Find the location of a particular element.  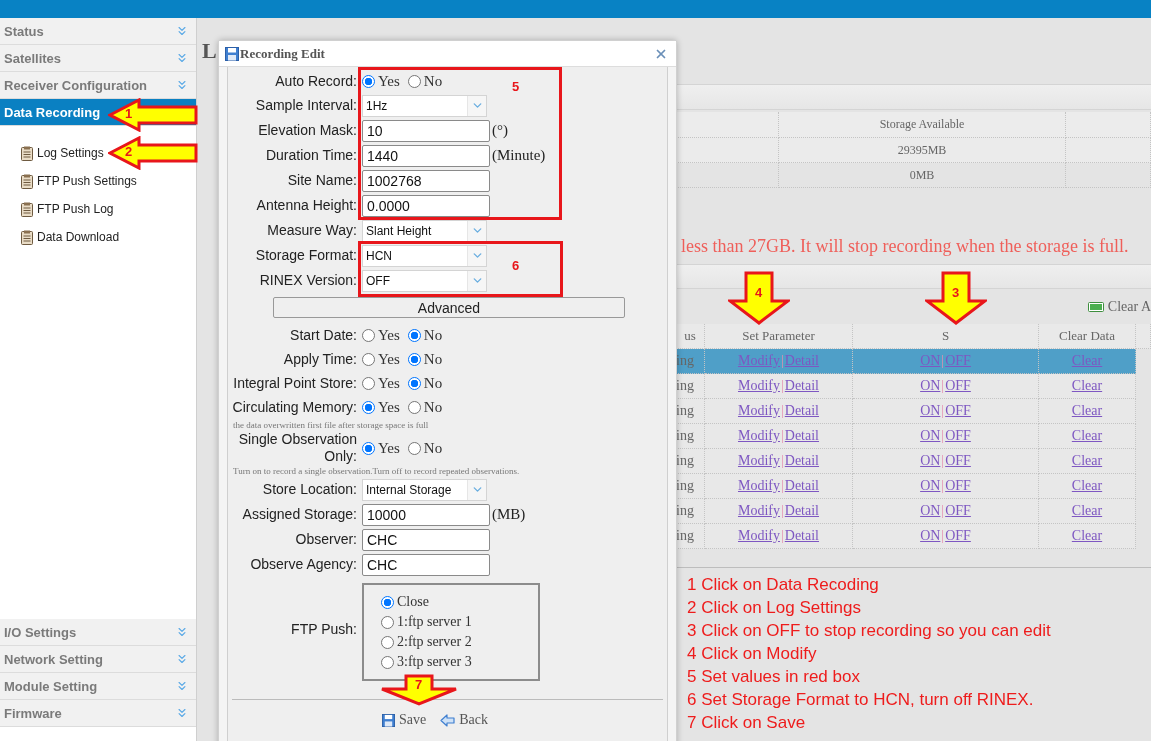

clear-all-button: Clear A is located at coordinates (1119, 306).